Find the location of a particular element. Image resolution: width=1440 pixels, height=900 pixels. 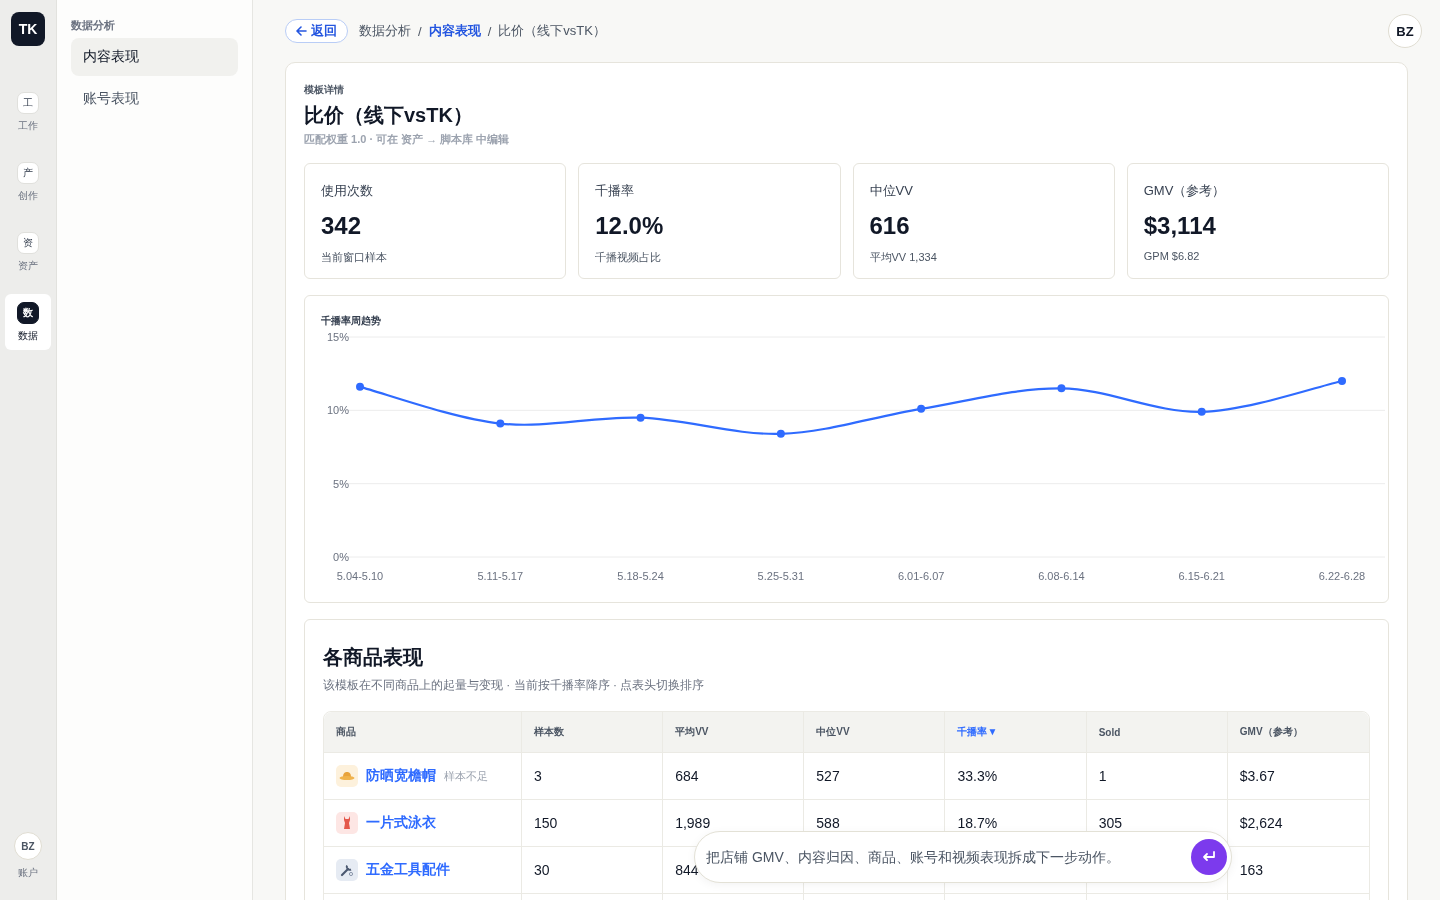

account-avatar: BZ is located at coordinates (28, 846).